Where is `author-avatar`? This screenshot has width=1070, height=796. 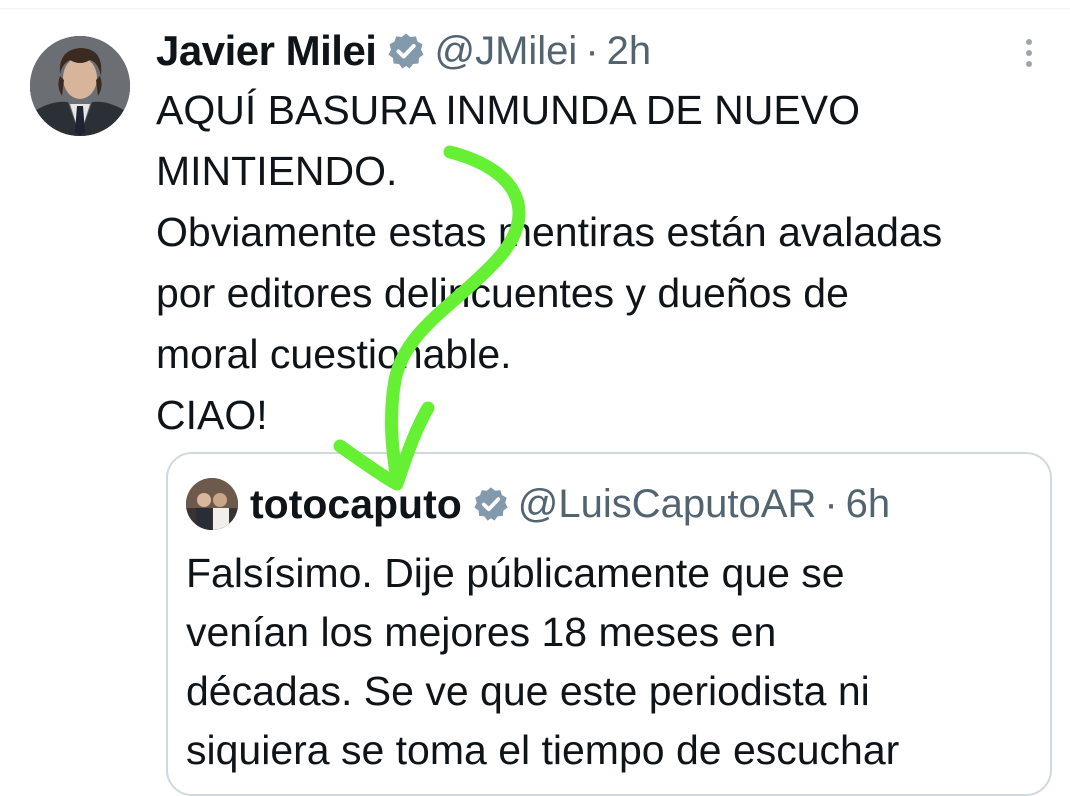
author-avatar is located at coordinates (80, 86).